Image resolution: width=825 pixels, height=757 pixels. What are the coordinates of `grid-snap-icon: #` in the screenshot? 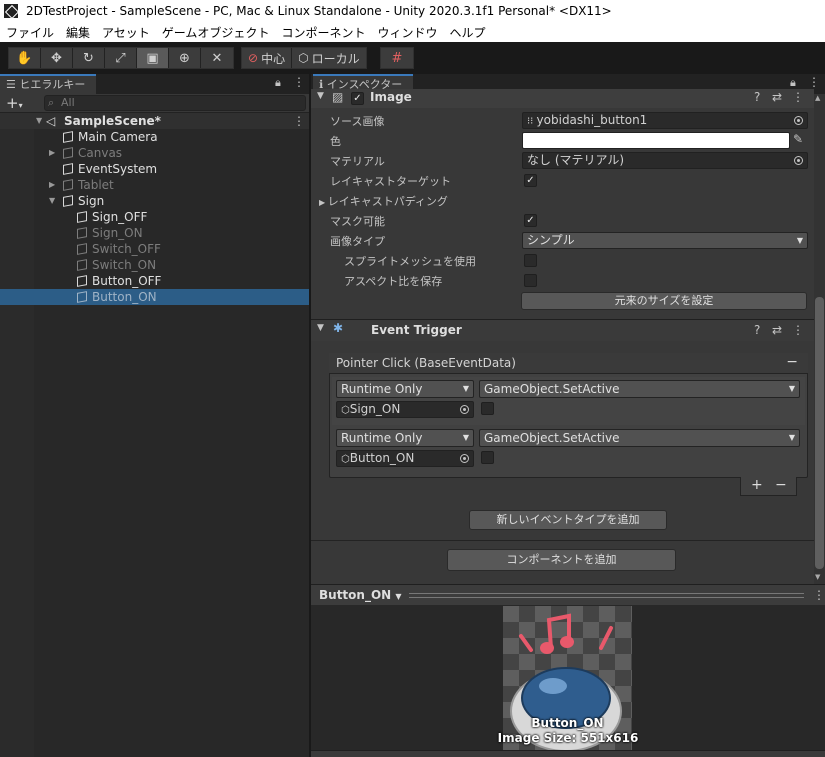 It's located at (397, 58).